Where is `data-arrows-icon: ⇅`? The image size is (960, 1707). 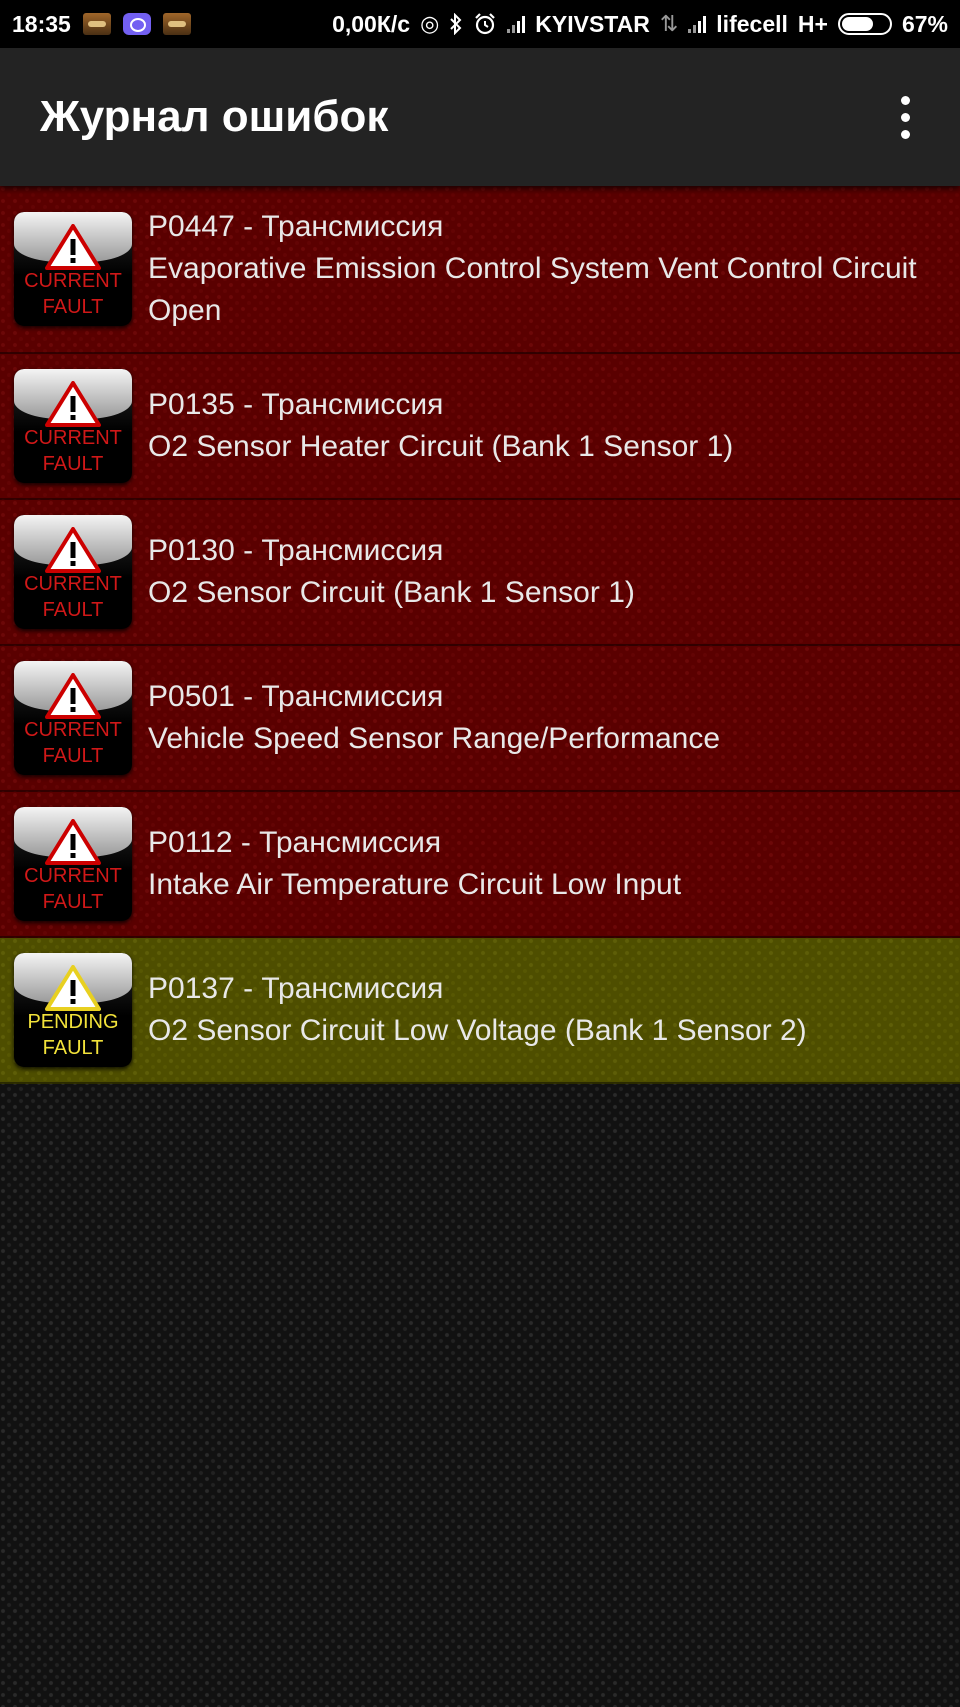
data-arrows-icon: ⇅ is located at coordinates (669, 23).